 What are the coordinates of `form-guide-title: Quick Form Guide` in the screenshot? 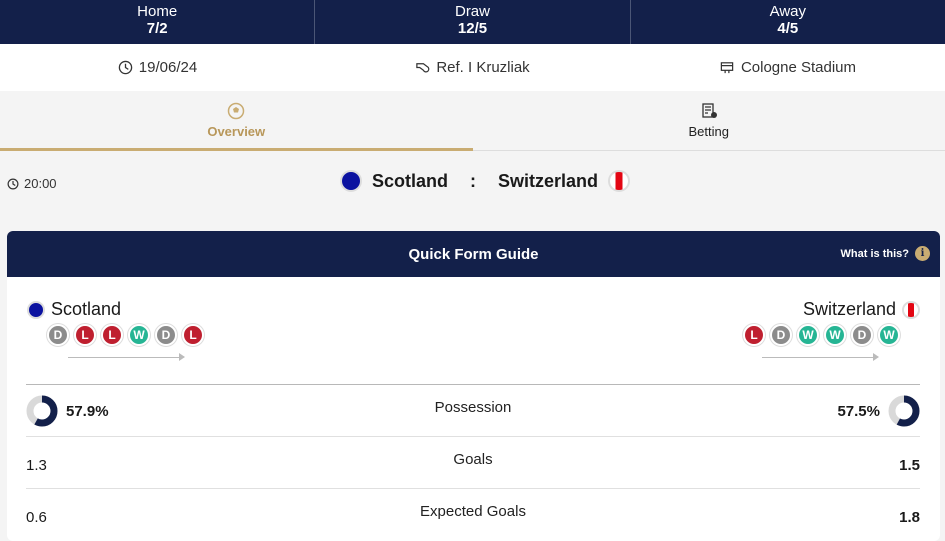 It's located at (473, 254).